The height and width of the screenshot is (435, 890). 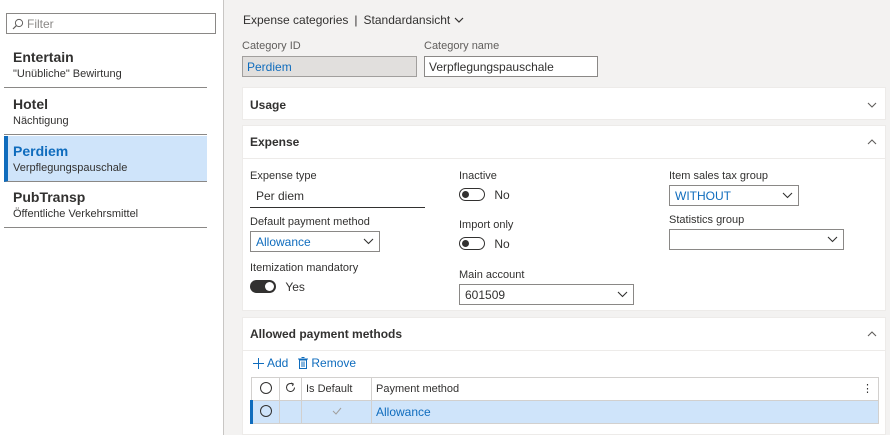 What do you see at coordinates (472, 244) in the screenshot?
I see `import-only-toggle` at bounding box center [472, 244].